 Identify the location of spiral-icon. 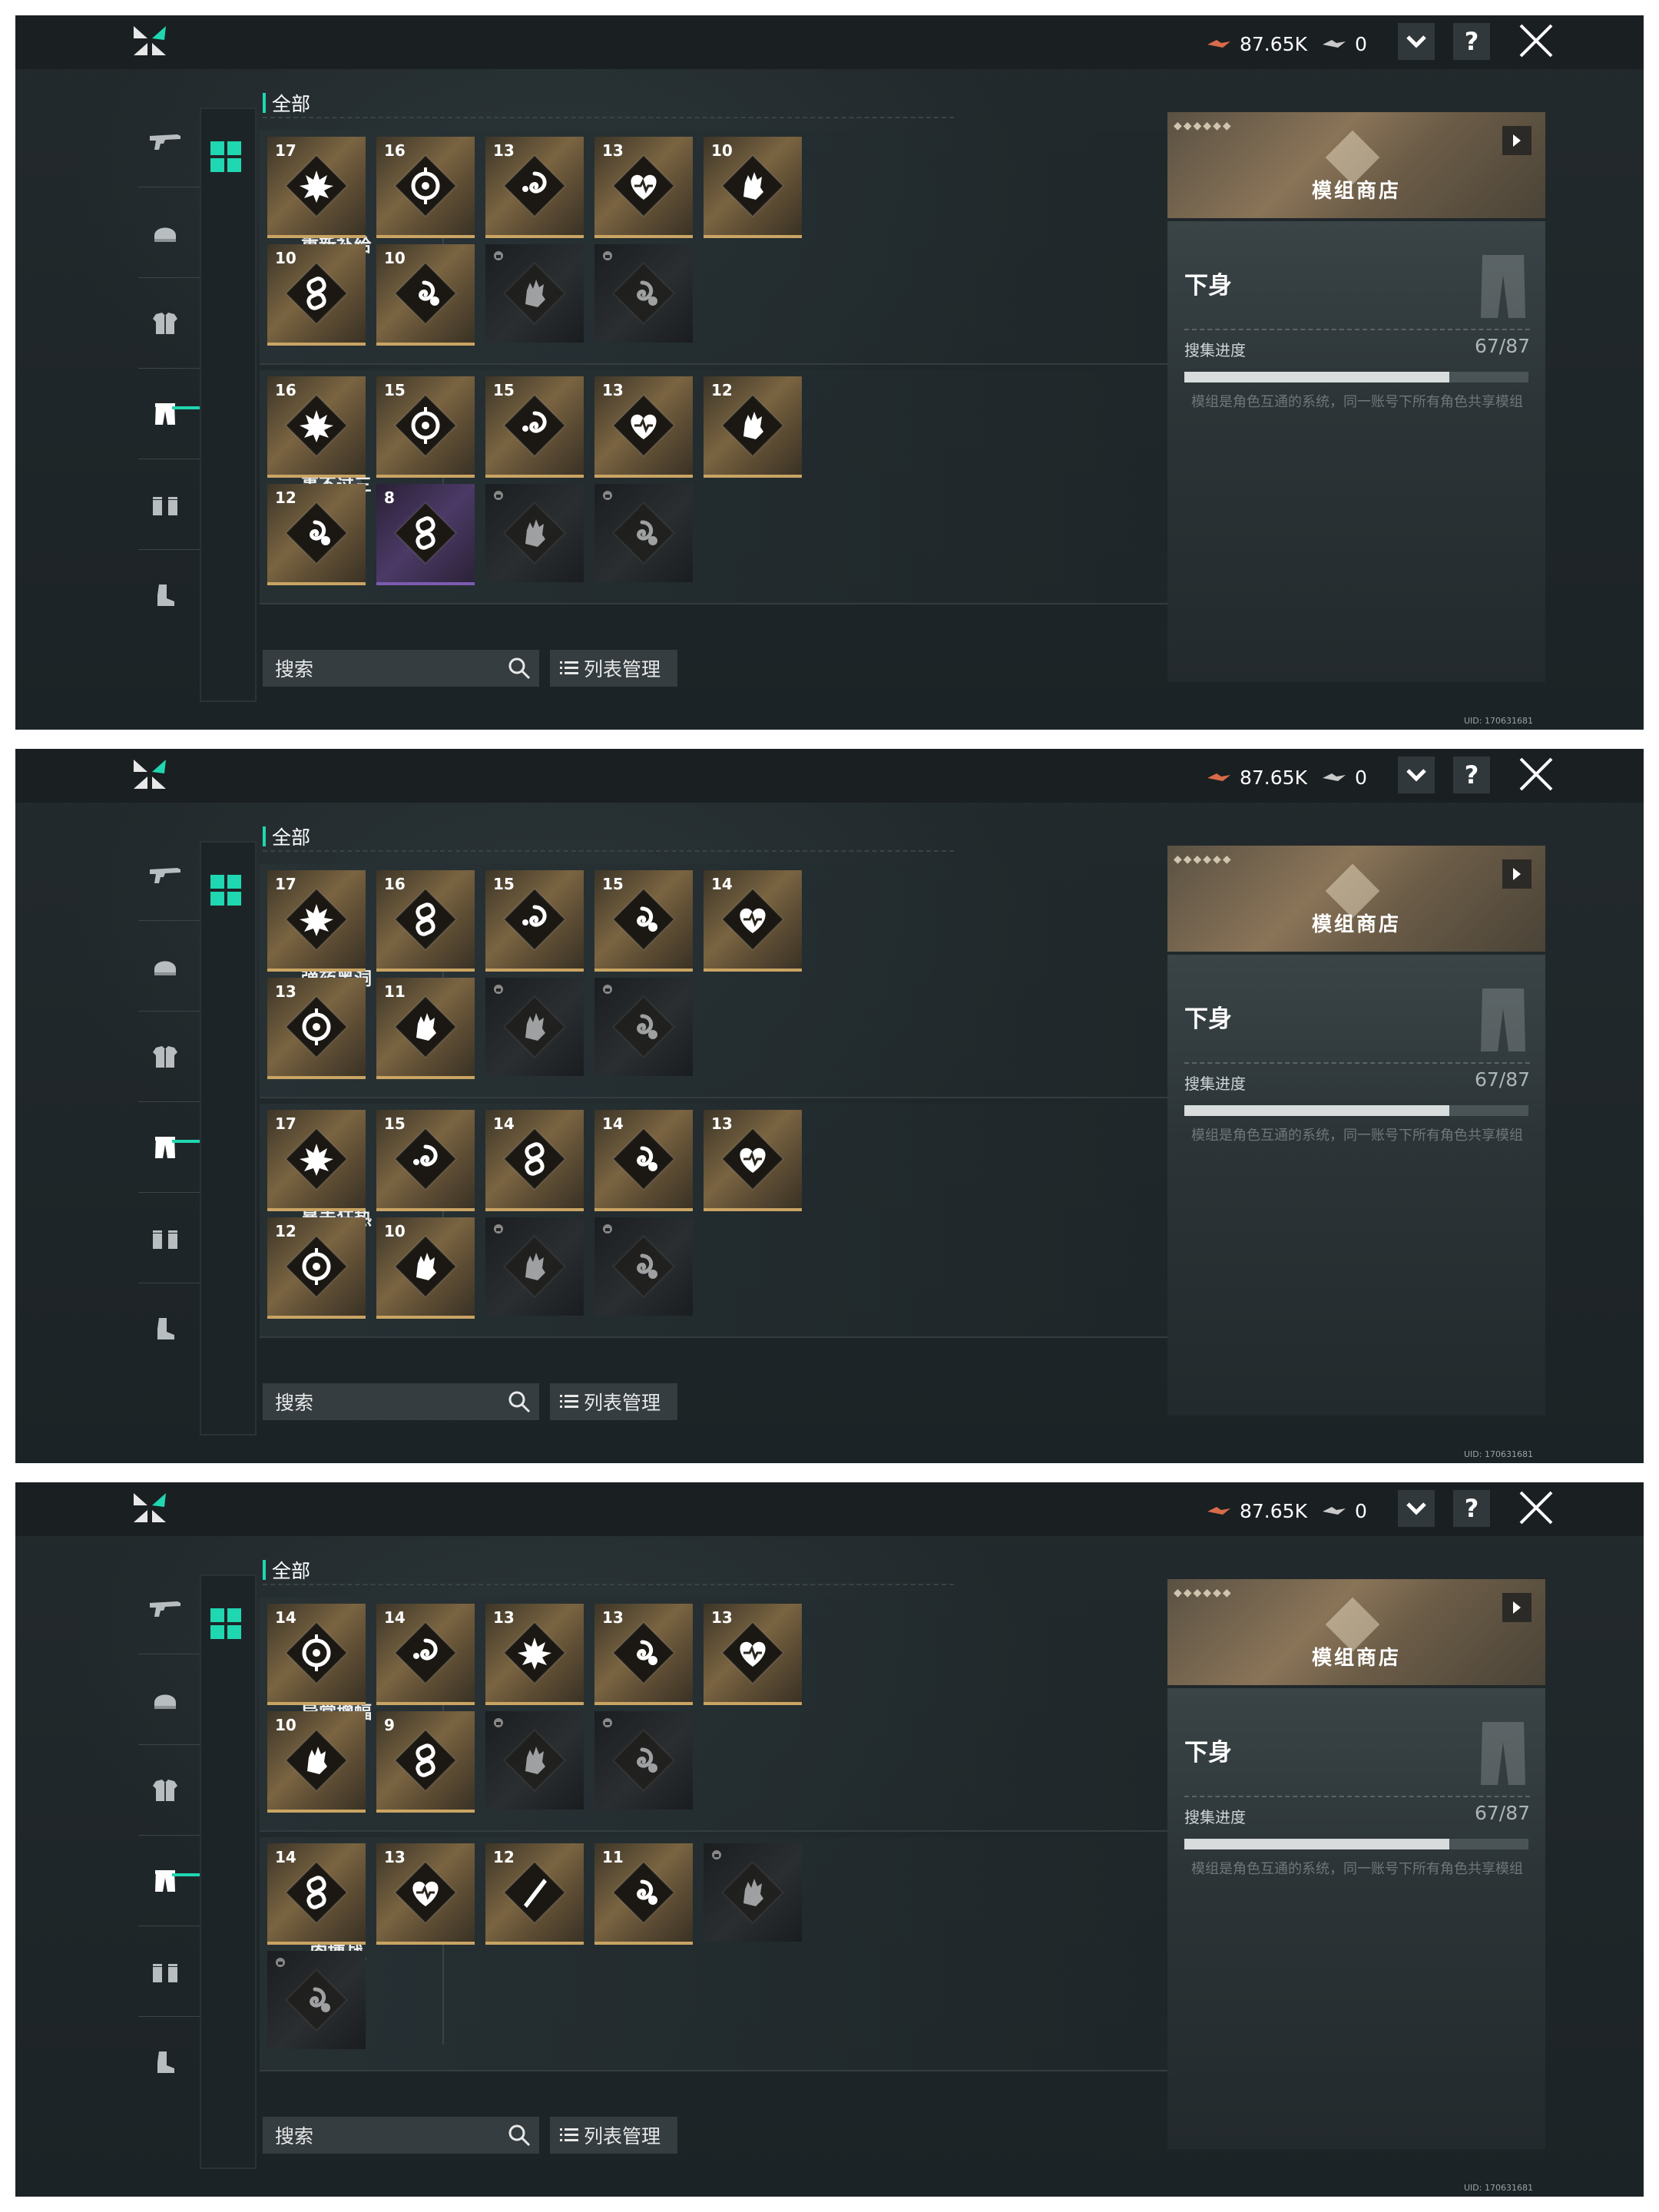
(426, 1159).